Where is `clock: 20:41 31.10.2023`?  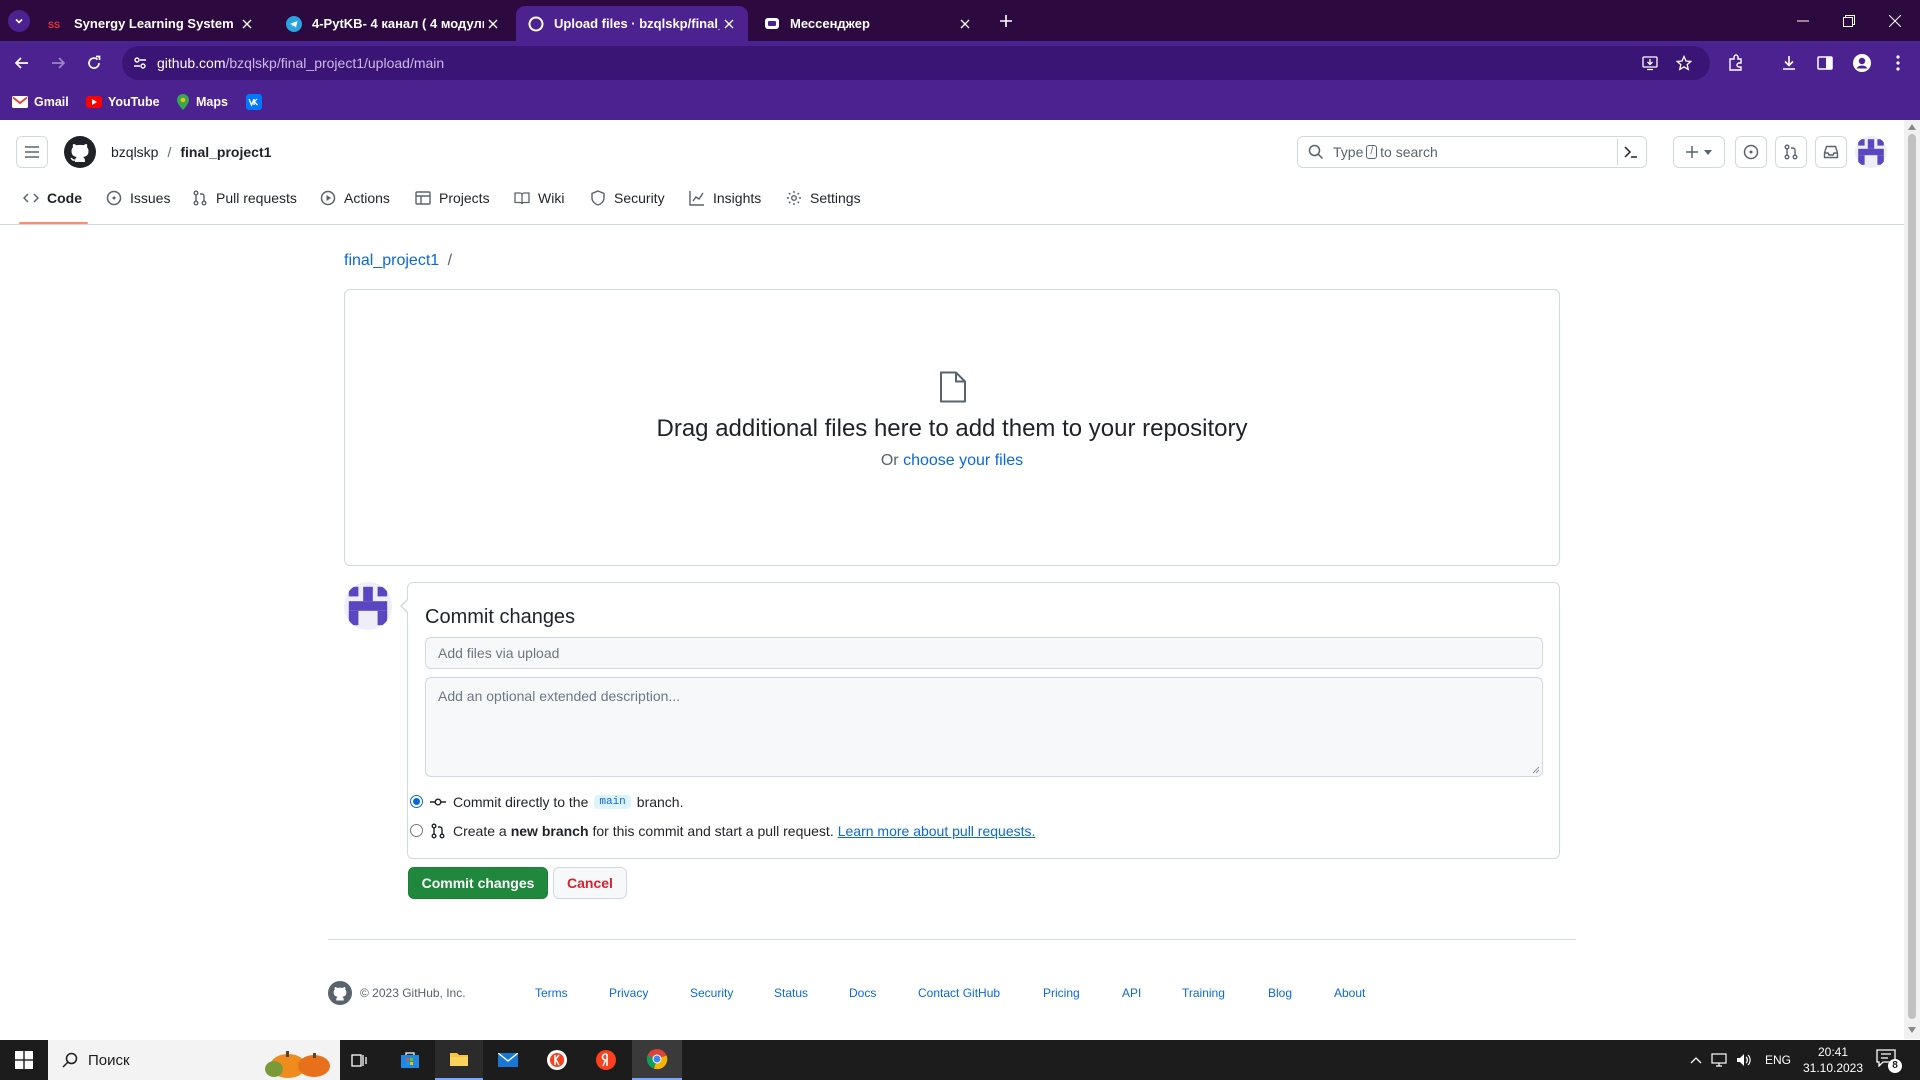 clock: 20:41 31.10.2023 is located at coordinates (1833, 1060).